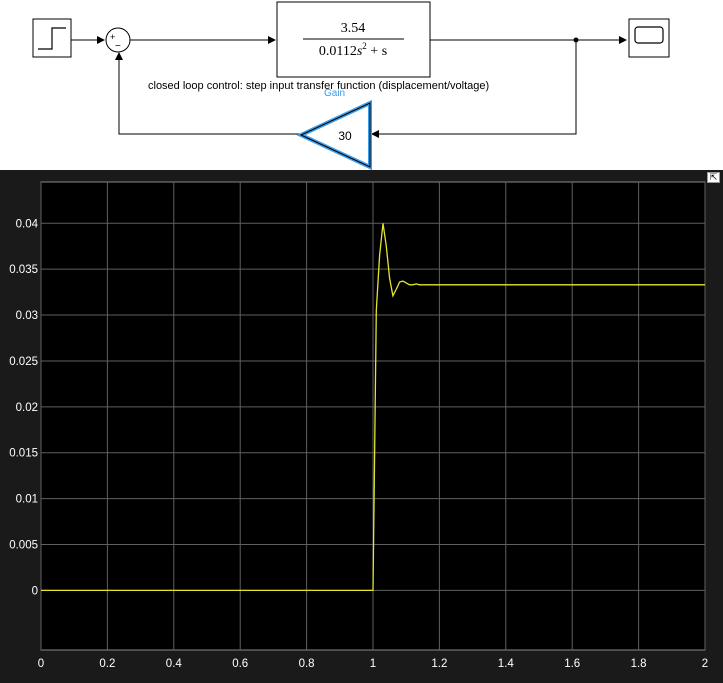 The width and height of the screenshot is (723, 683). I want to click on y-tick-label: 0, so click(35, 591).